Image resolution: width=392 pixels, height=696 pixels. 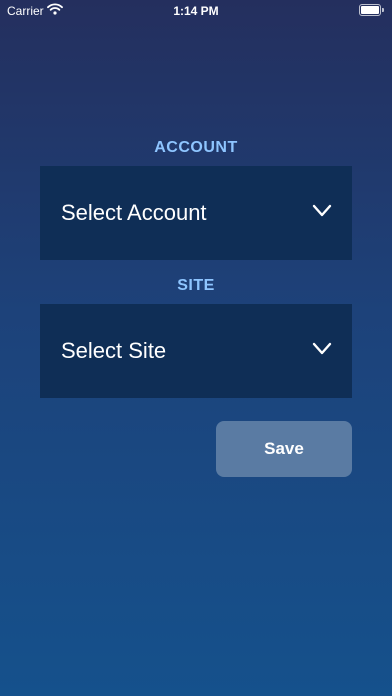 I want to click on site-dropdown-value: Select Site, so click(x=114, y=350).